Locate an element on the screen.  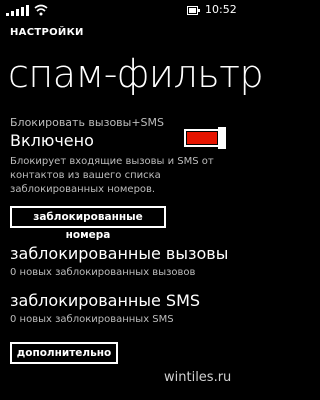
page-title: спам-фильтр is located at coordinates (136, 74).